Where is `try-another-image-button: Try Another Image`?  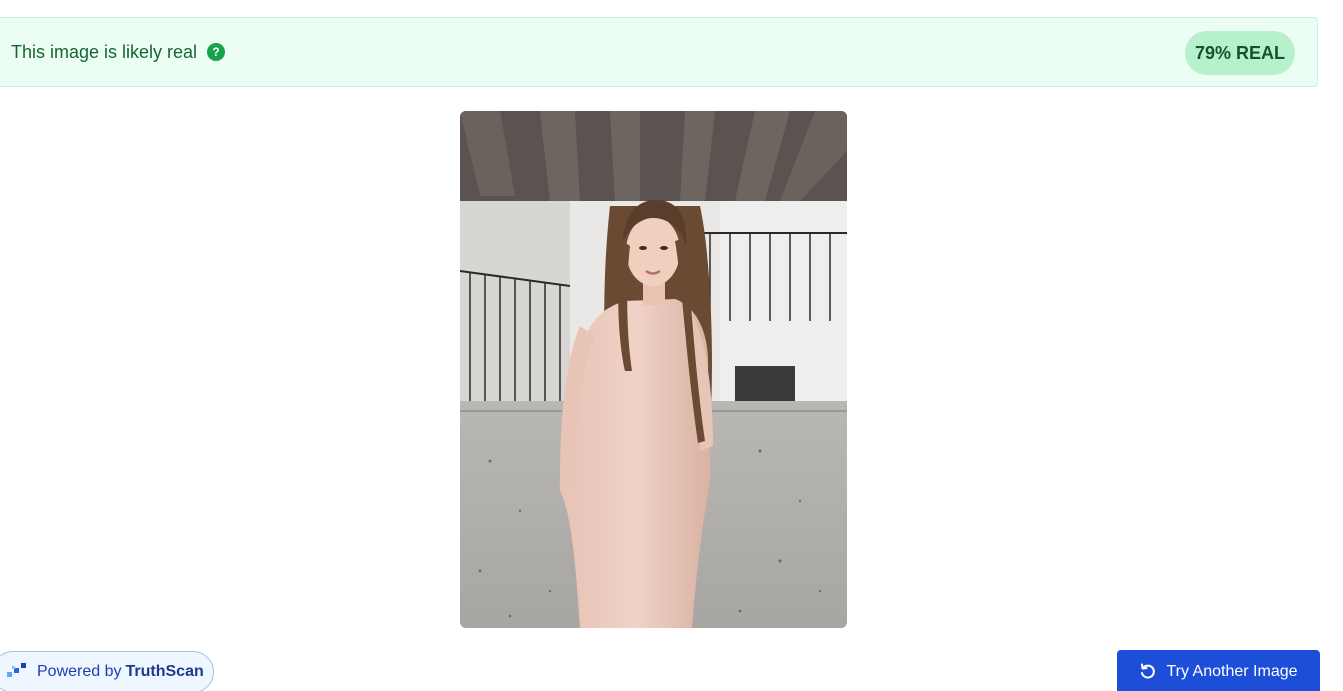 try-another-image-button: Try Another Image is located at coordinates (1218, 670).